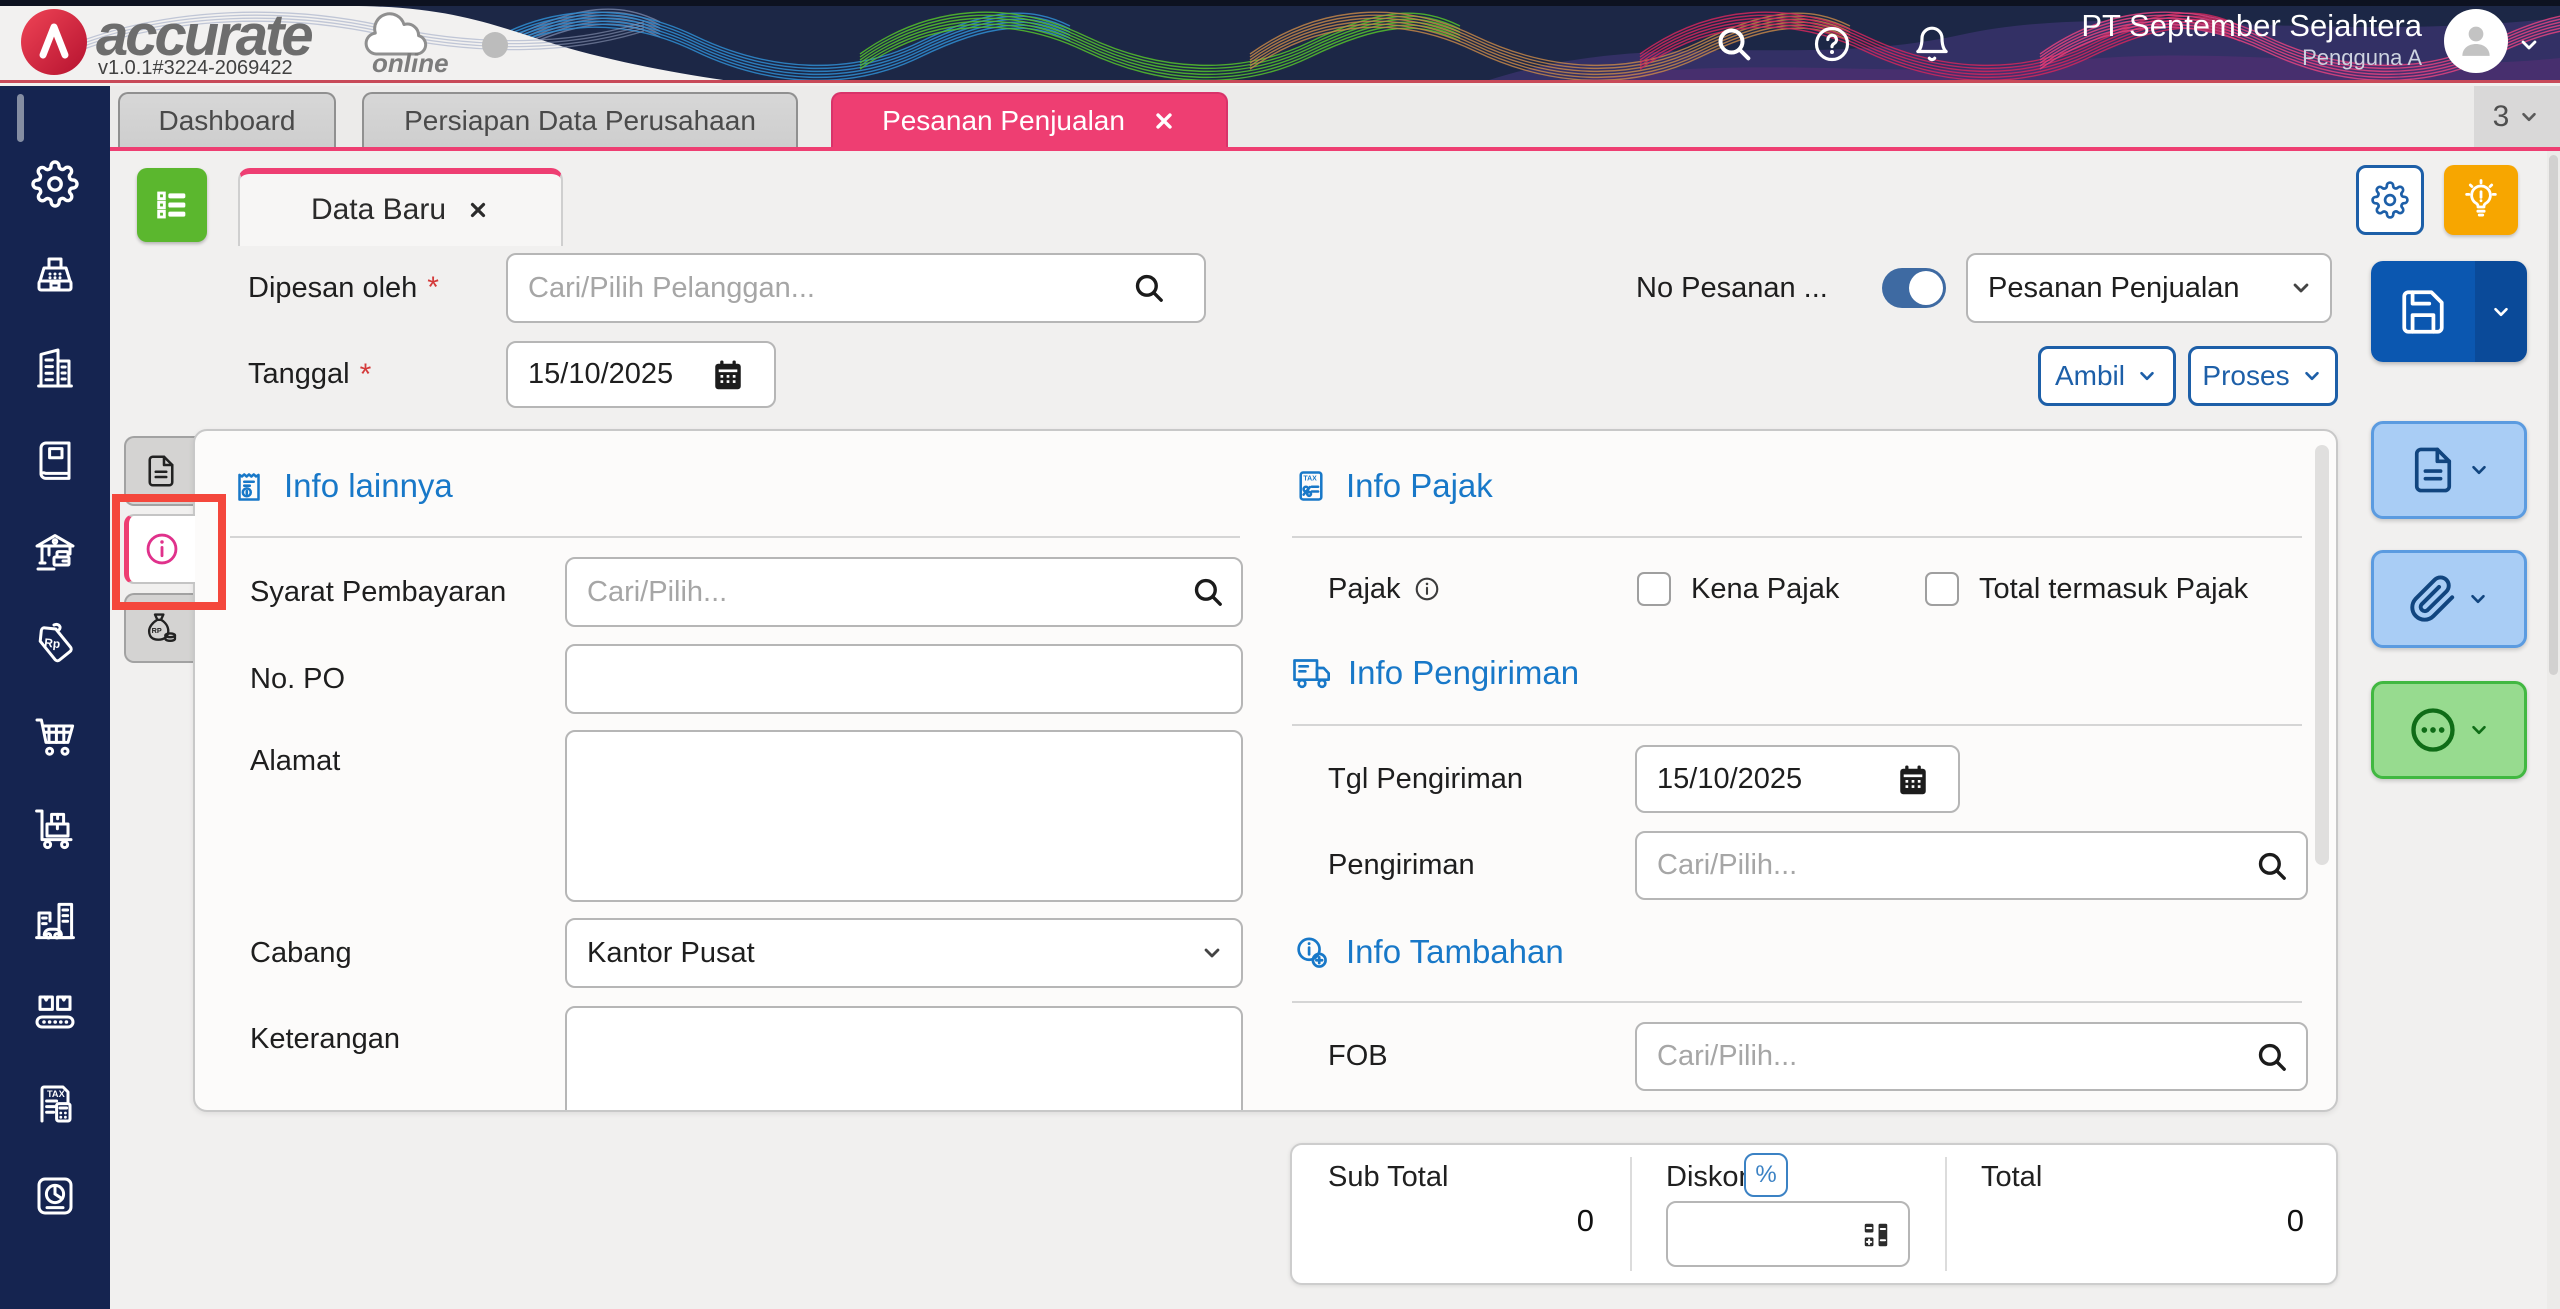 This screenshot has width=2560, height=1309. I want to click on data-baru-label: Data Baru, so click(378, 209).